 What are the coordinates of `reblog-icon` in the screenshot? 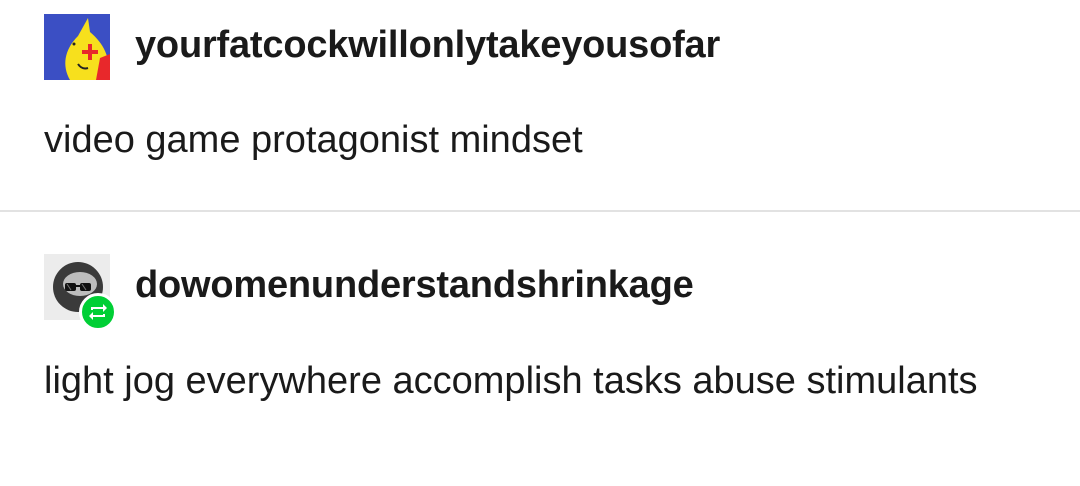 It's located at (98, 312).